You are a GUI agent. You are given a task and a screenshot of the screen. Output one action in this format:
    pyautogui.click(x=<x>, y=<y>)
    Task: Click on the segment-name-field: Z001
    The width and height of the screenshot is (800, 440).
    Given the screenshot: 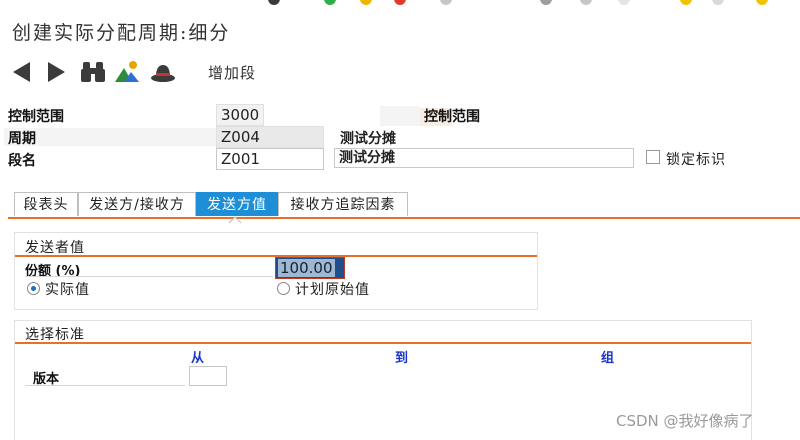 What is the action you would take?
    pyautogui.click(x=270, y=159)
    